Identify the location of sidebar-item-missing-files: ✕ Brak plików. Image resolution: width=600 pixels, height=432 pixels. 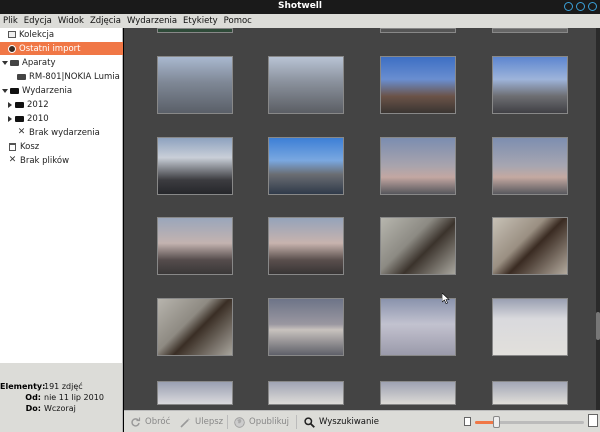
(61, 160).